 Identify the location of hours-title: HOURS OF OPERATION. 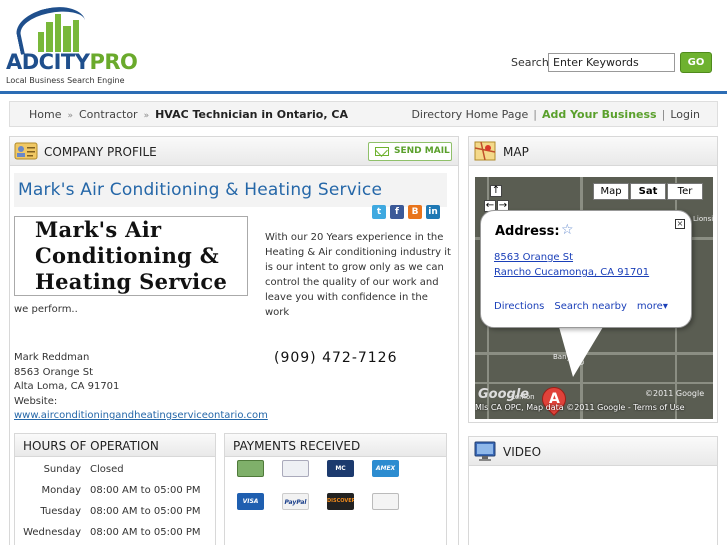
(91, 446).